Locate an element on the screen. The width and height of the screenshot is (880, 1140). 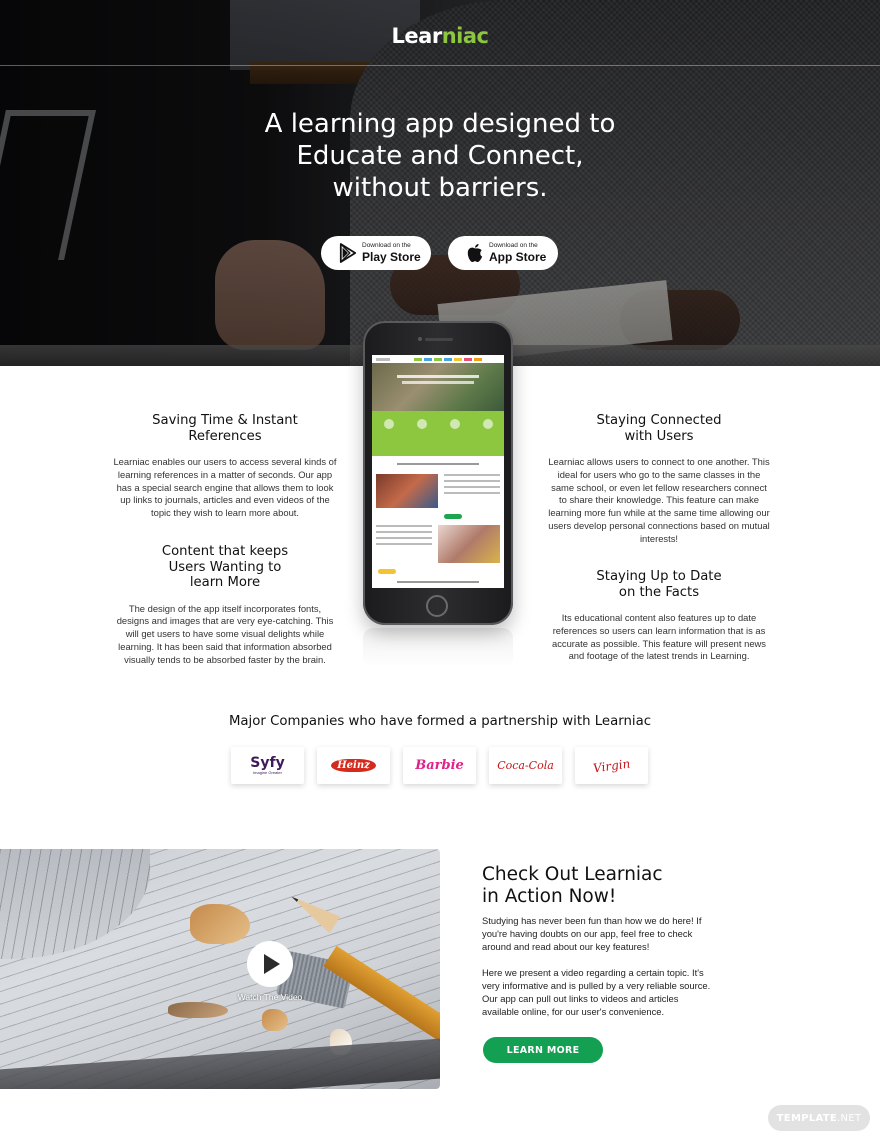
feature-title-line: Users Wanting to is located at coordinates (225, 567).